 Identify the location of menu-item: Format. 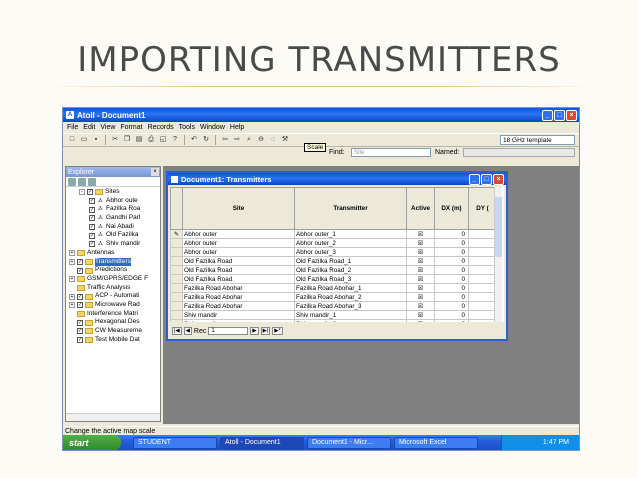
(131, 127).